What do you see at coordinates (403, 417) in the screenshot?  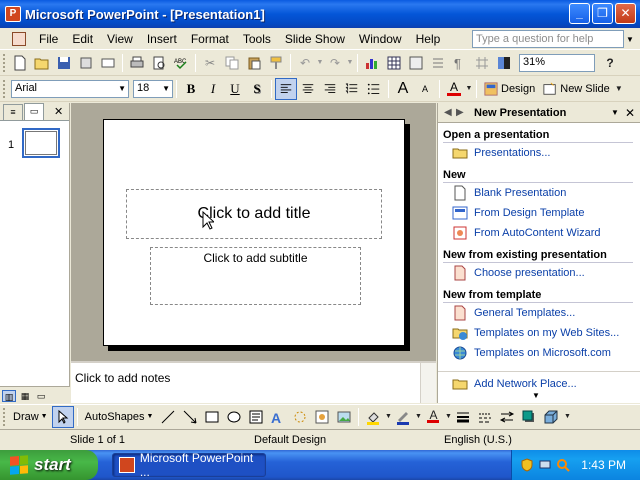 I see `line-color-icon` at bounding box center [403, 417].